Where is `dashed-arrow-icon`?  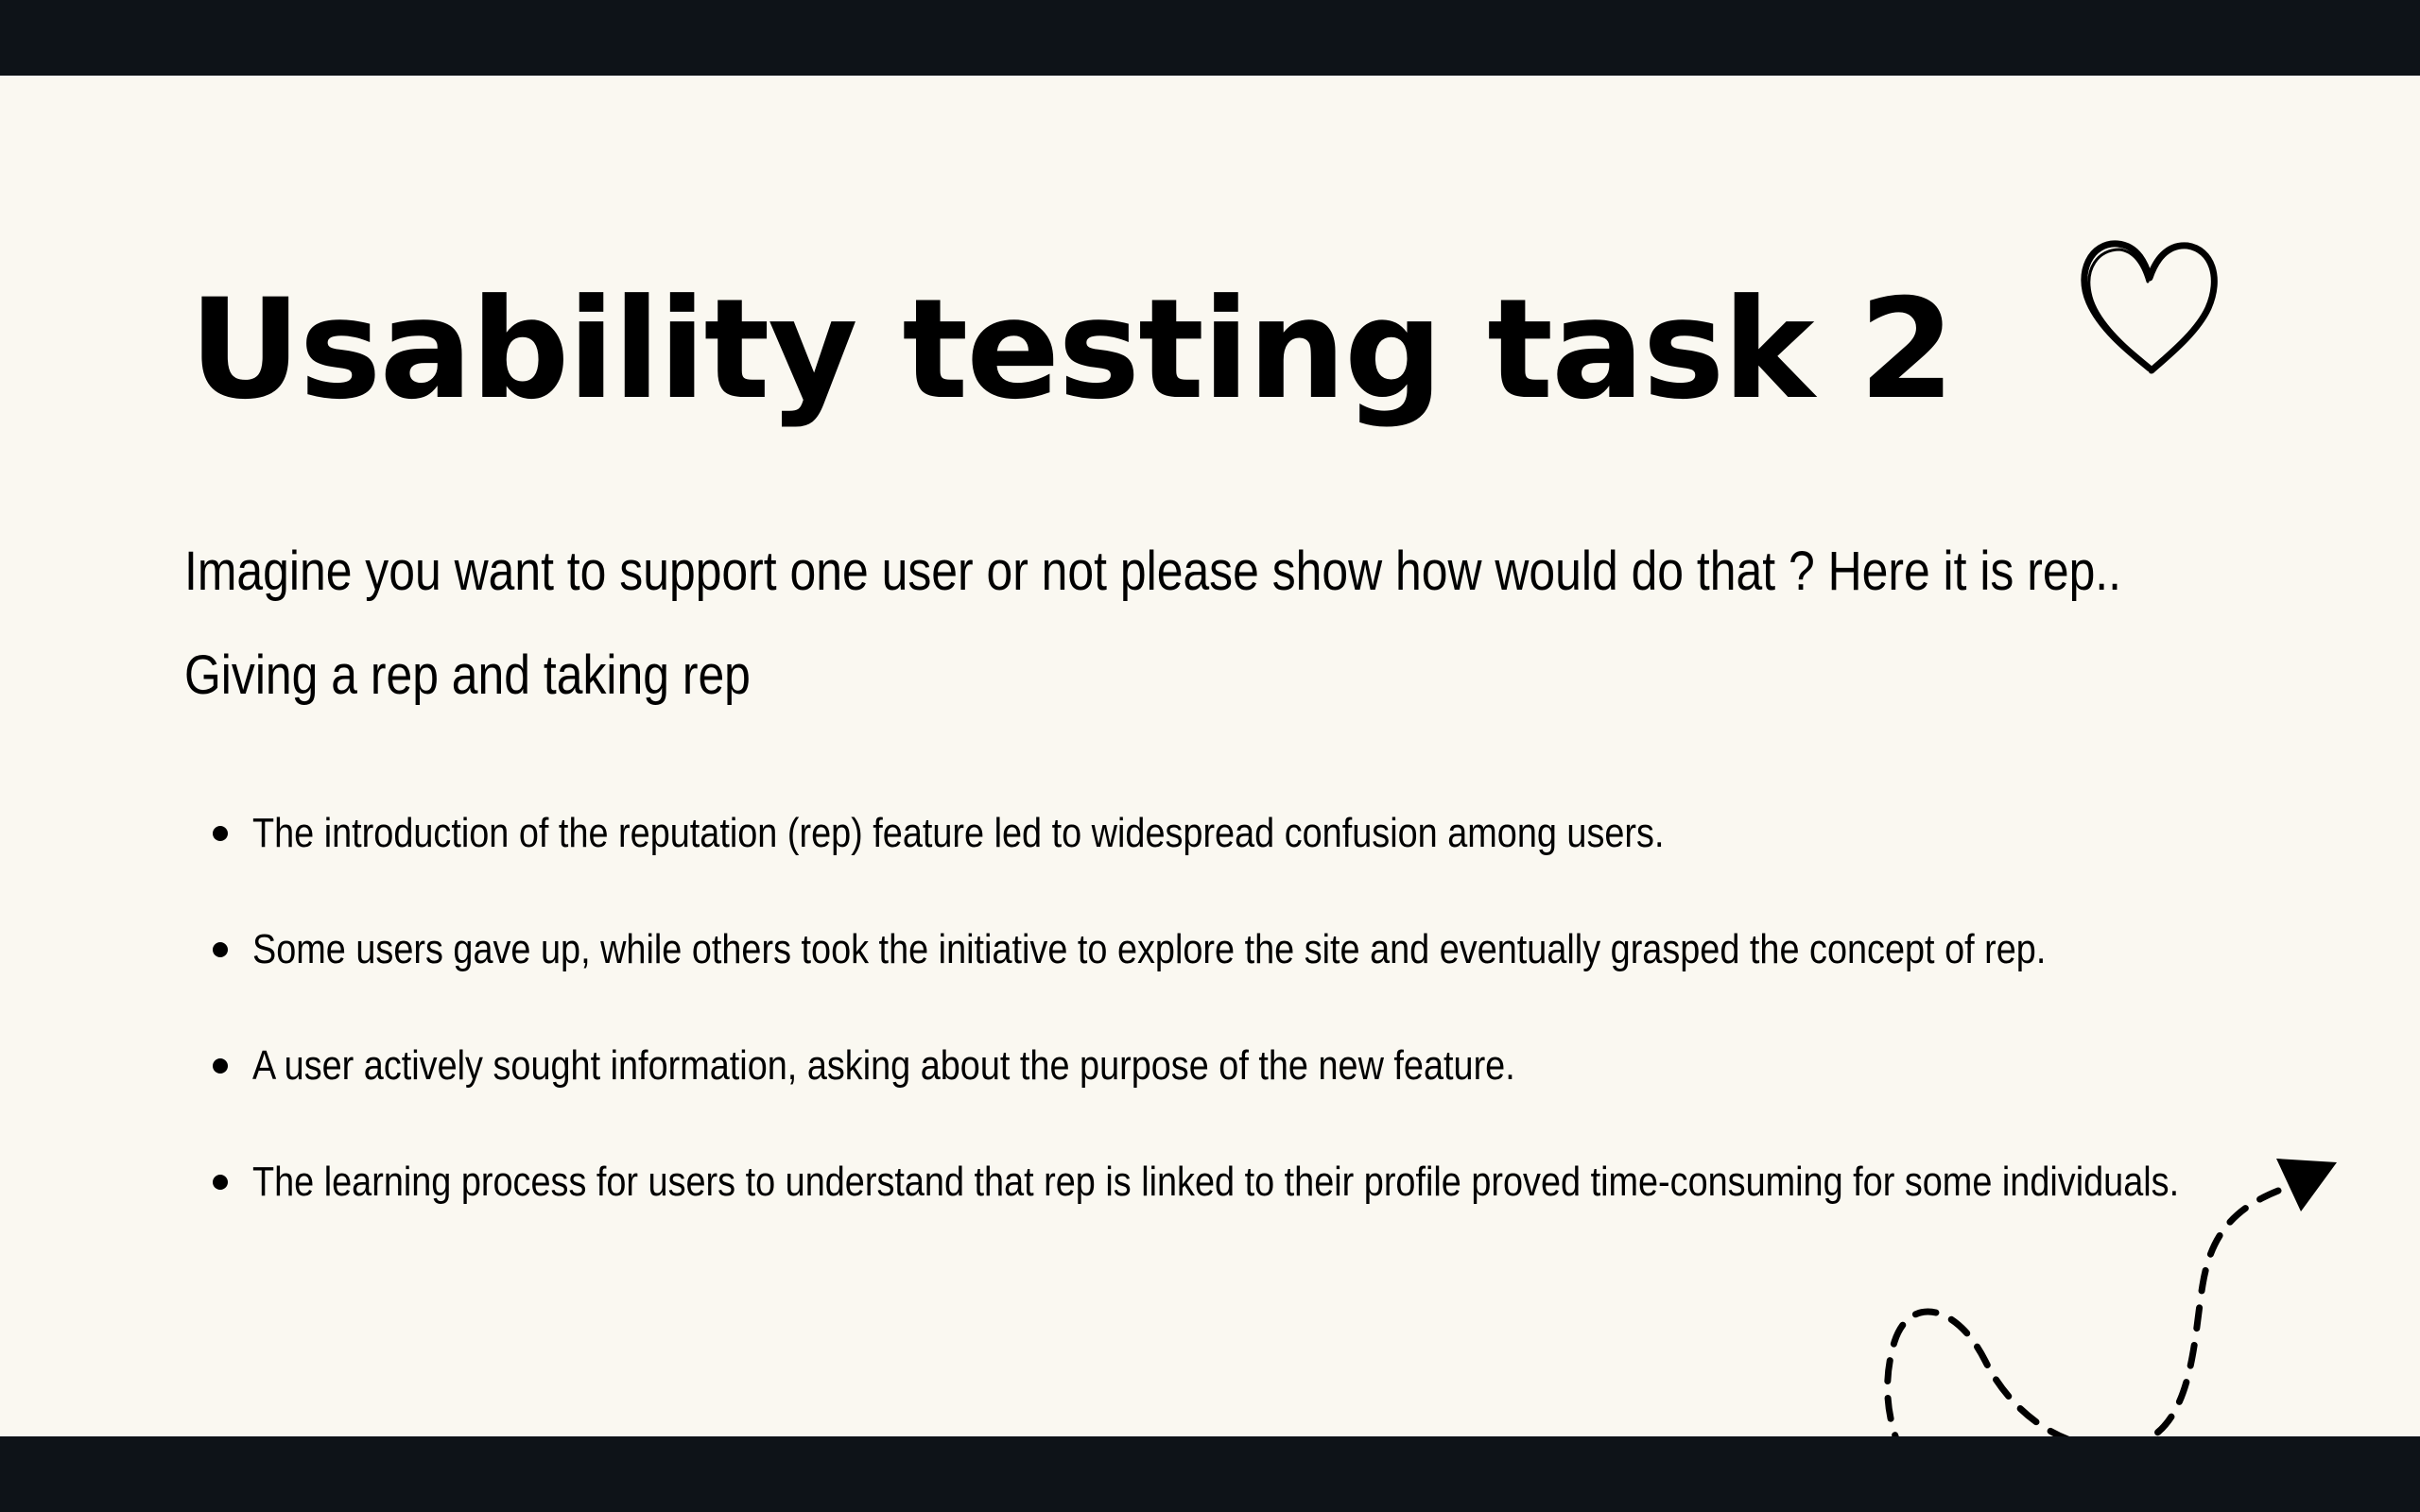 dashed-arrow-icon is located at coordinates (2110, 1297).